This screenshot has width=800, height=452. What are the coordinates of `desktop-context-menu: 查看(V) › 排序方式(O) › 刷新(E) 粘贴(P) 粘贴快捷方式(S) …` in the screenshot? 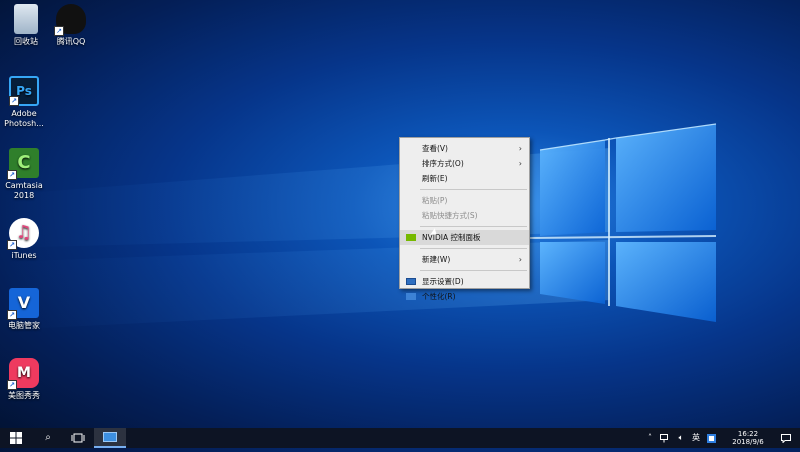 It's located at (464, 219).